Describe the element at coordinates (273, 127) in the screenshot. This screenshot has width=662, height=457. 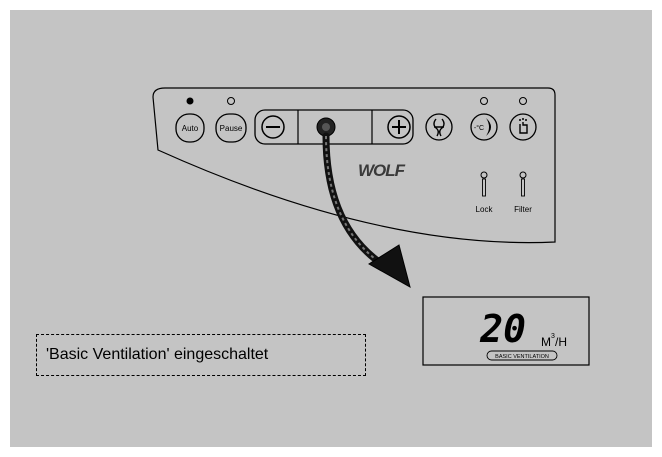
I see `minus-button` at that location.